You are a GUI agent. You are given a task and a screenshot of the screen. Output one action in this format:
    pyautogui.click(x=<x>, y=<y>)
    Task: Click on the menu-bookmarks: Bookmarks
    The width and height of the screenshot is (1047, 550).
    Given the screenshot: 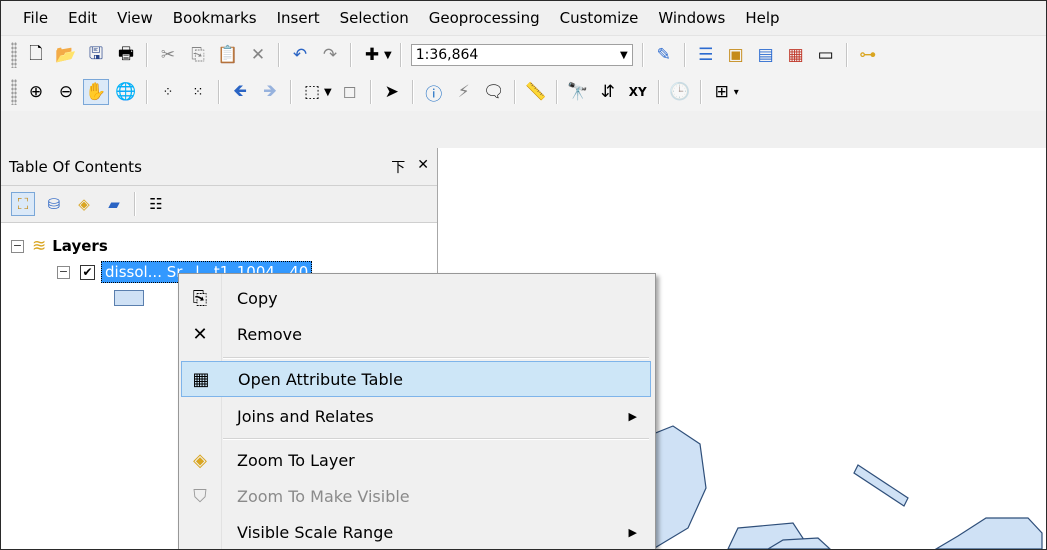 What is the action you would take?
    pyautogui.click(x=215, y=18)
    